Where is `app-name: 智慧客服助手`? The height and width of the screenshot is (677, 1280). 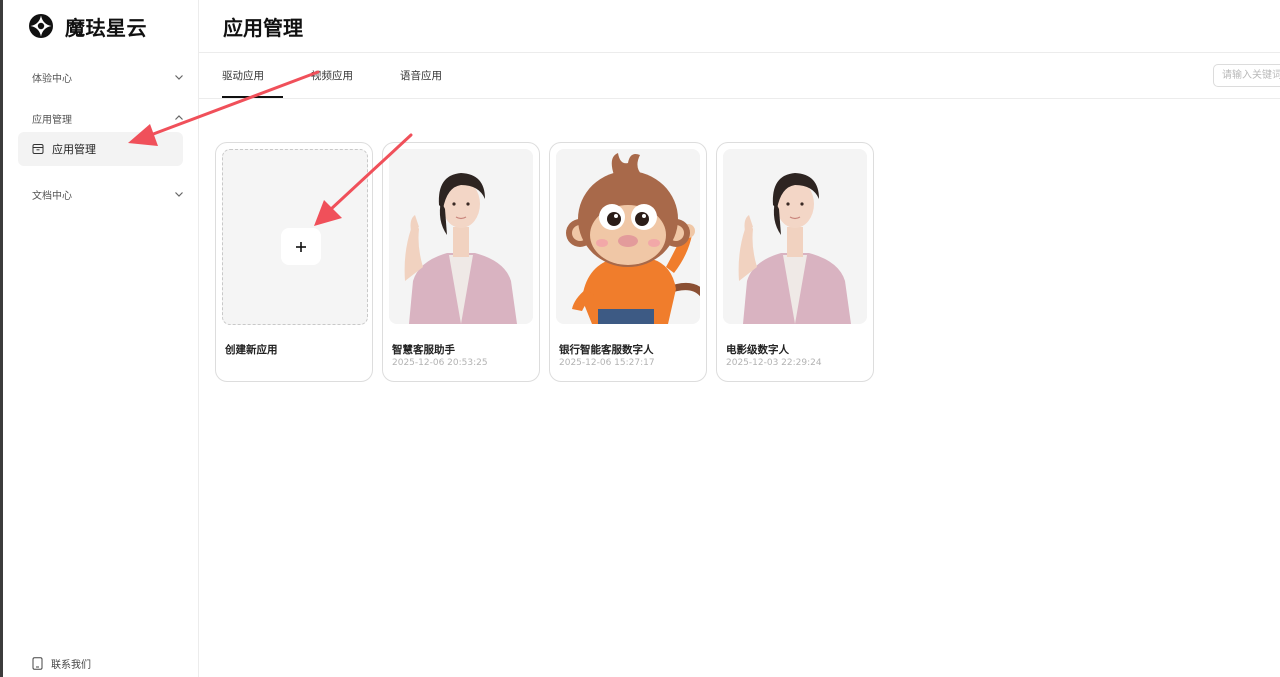 app-name: 智慧客服助手 is located at coordinates (423, 350).